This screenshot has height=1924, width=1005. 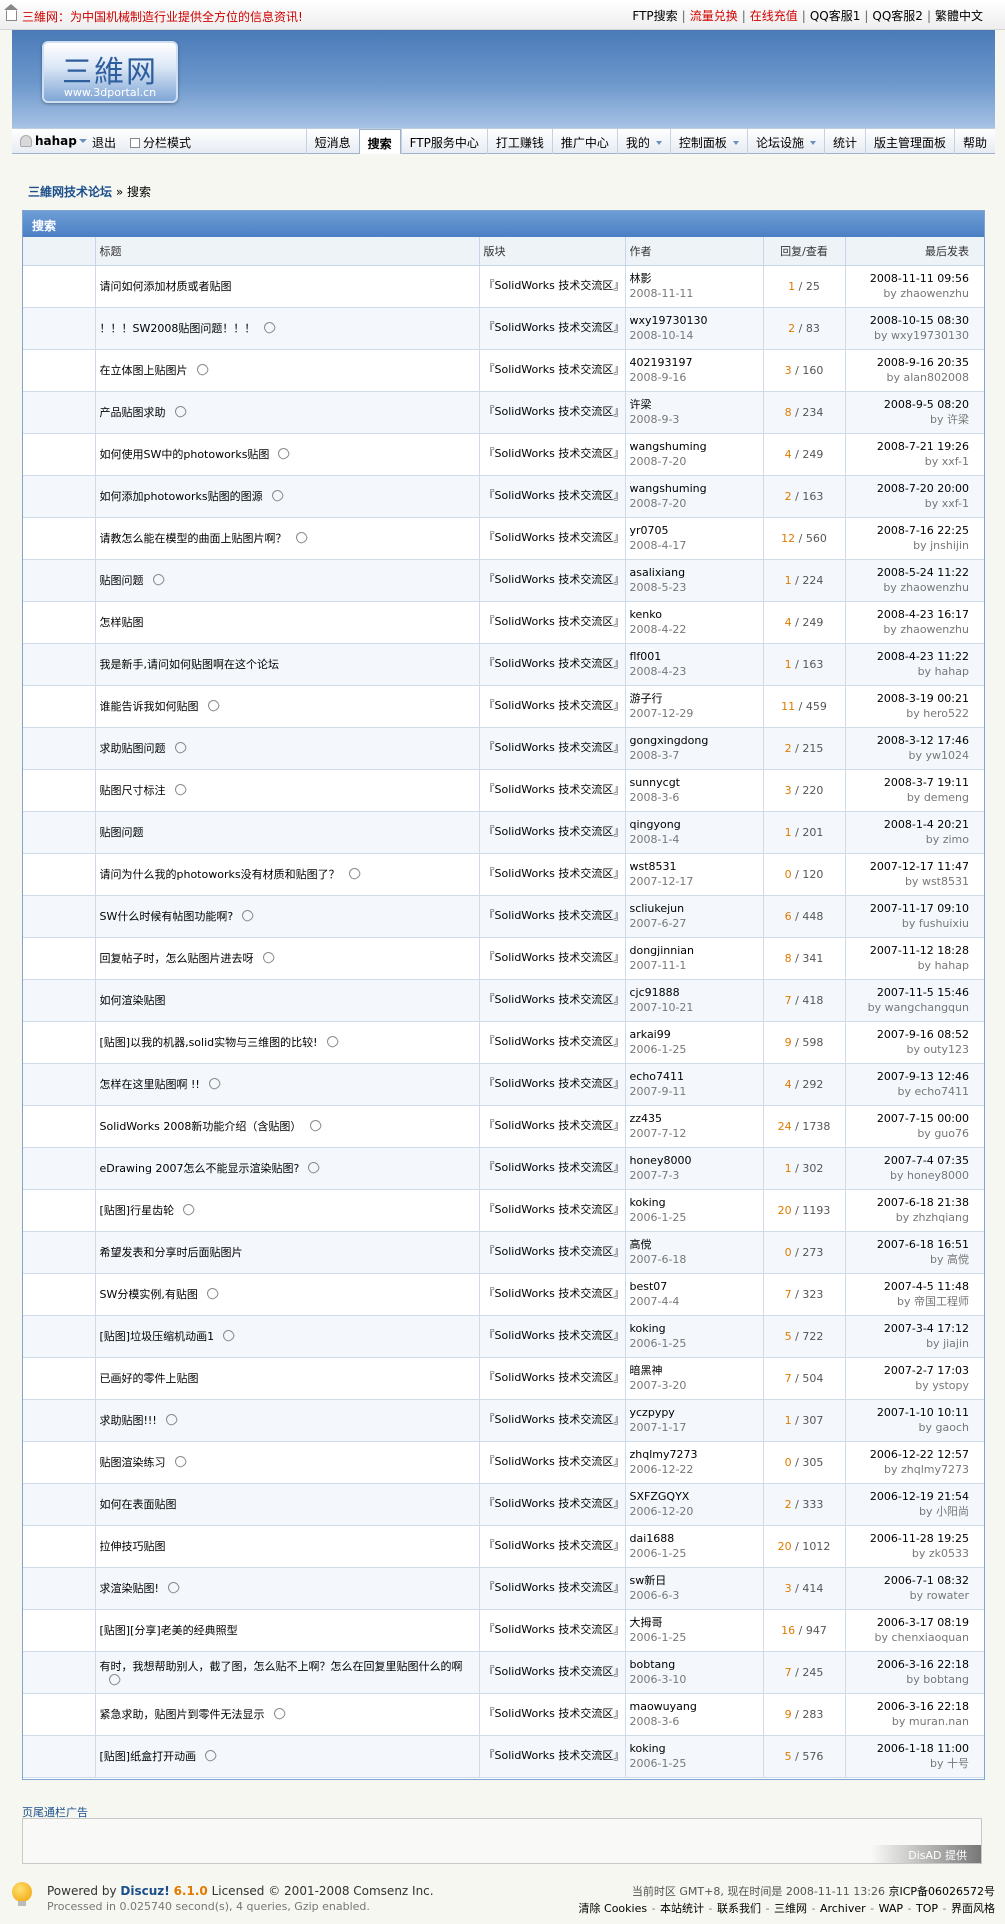 I want to click on lastpost-time-link: 2006-3-16 22:18, so click(x=909, y=1706).